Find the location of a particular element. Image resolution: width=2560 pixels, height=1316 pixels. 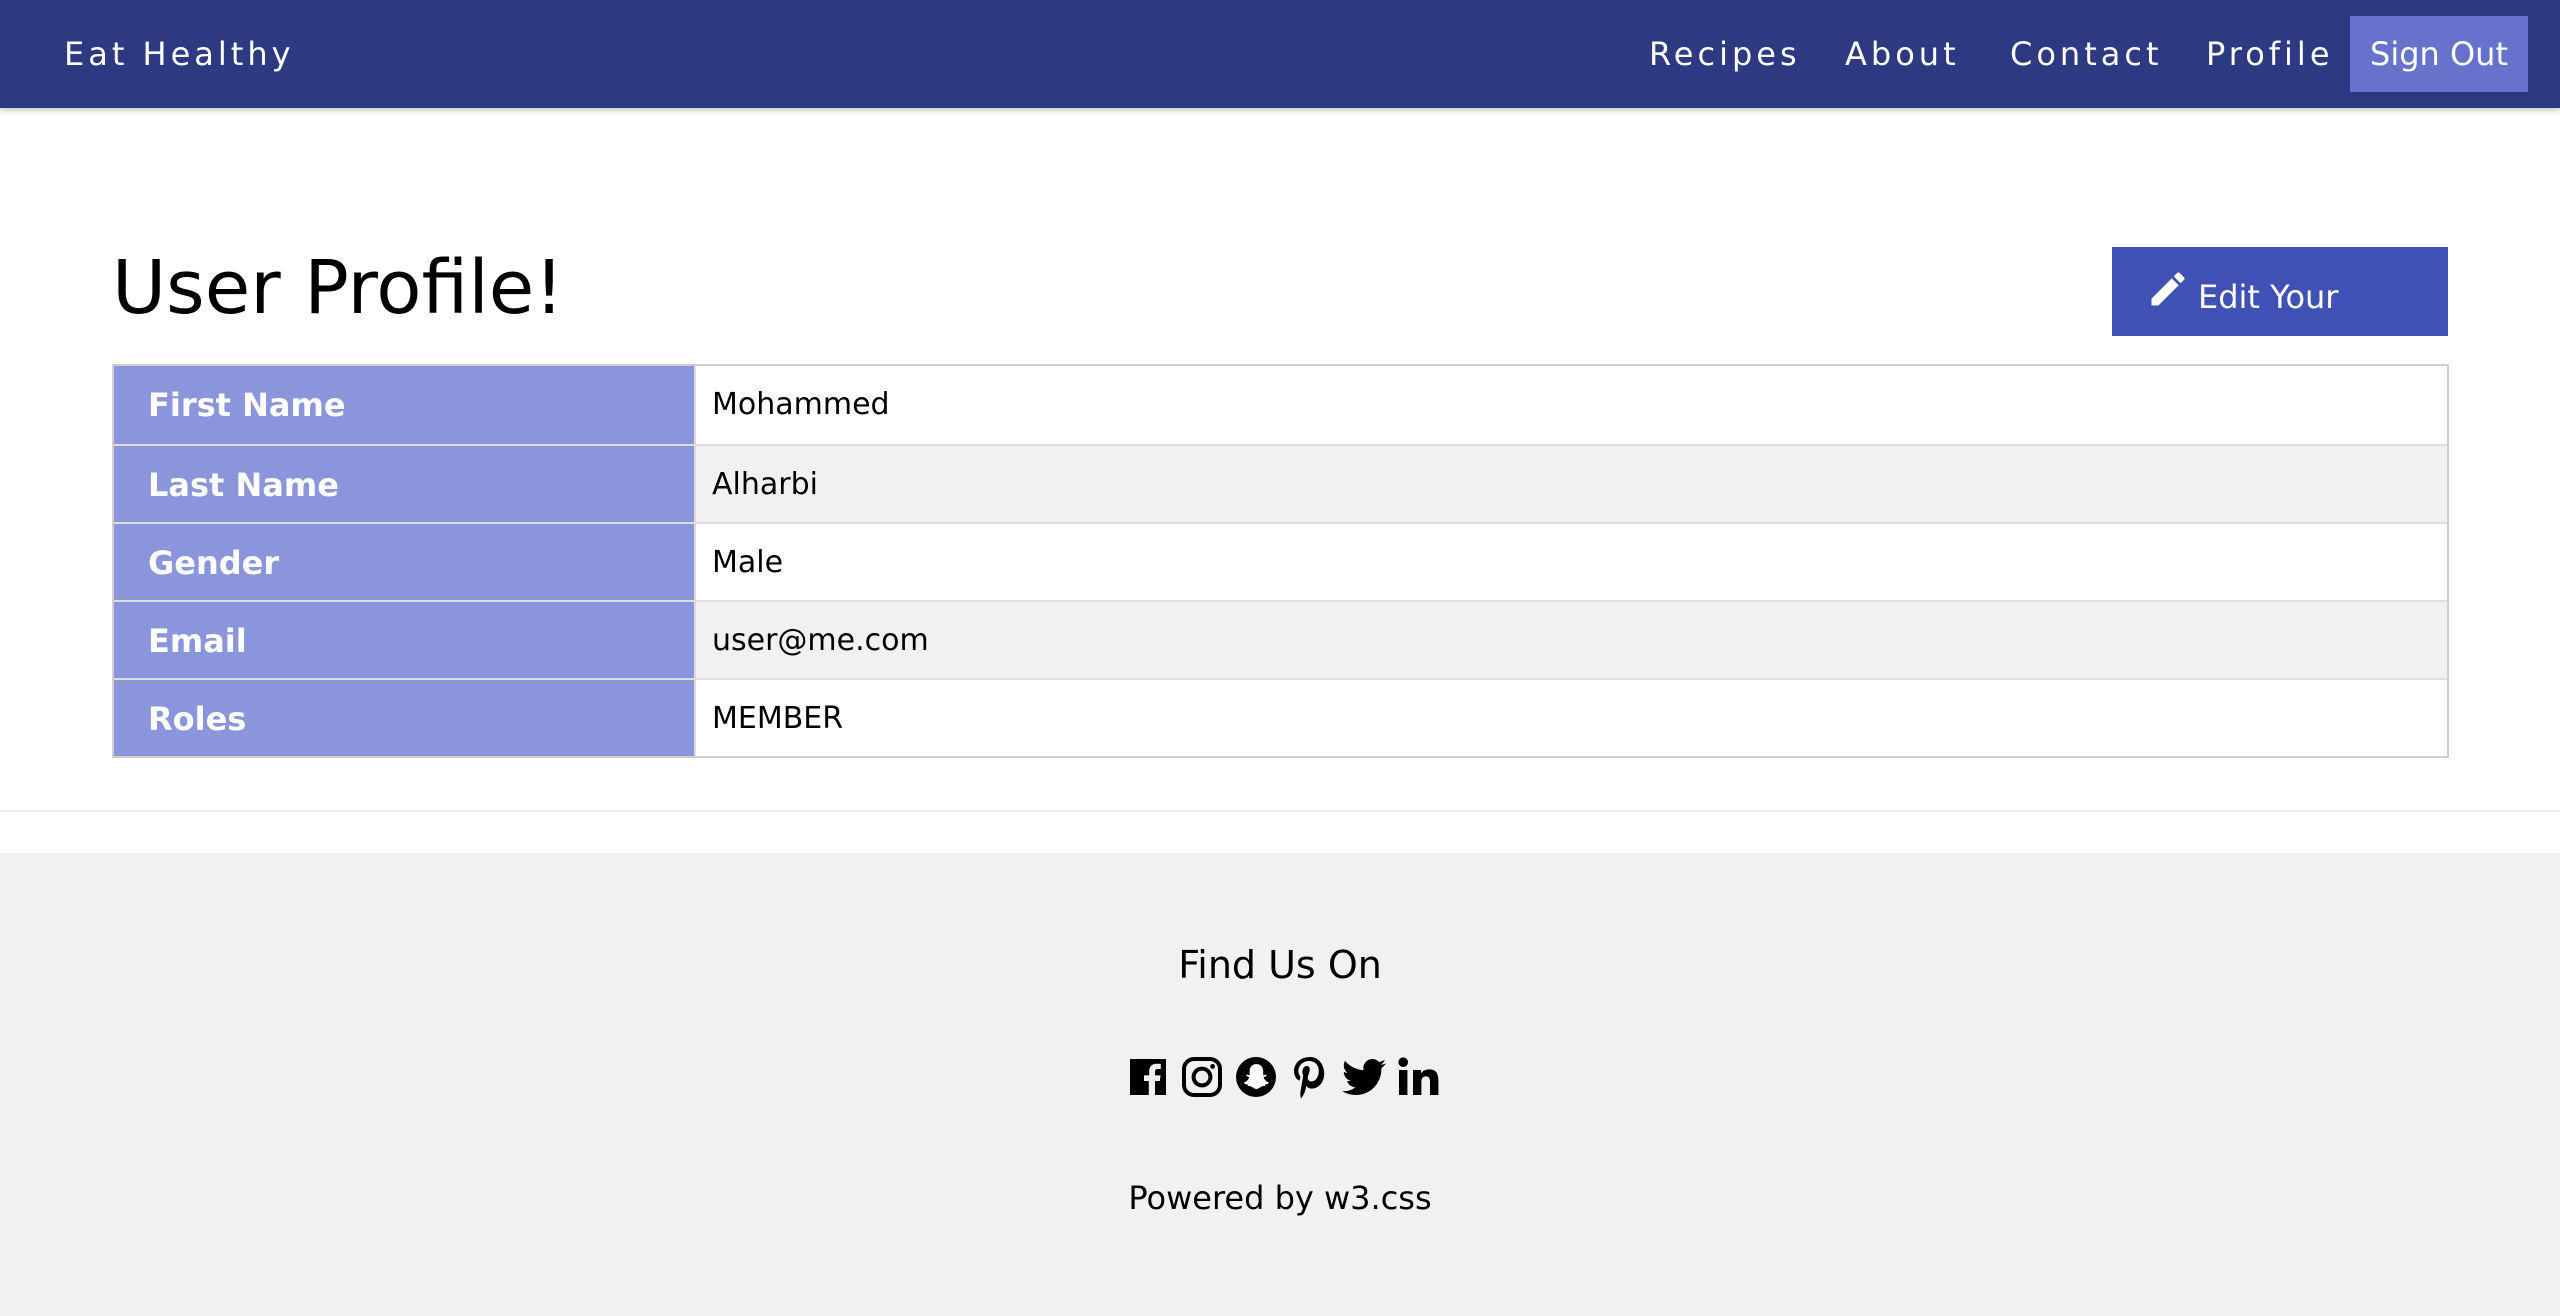

nav-recipes-link: Recipes is located at coordinates (1725, 54).